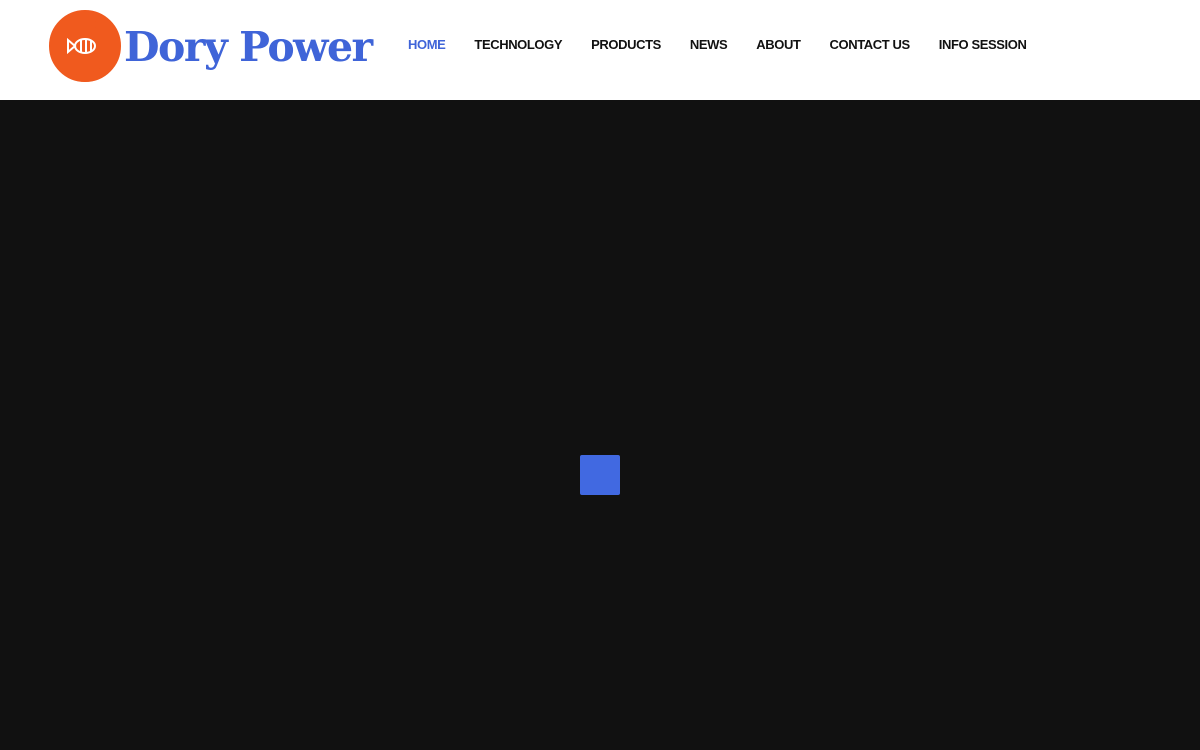  Describe the element at coordinates (600, 475) in the screenshot. I see `loading-spinner-icon` at that location.